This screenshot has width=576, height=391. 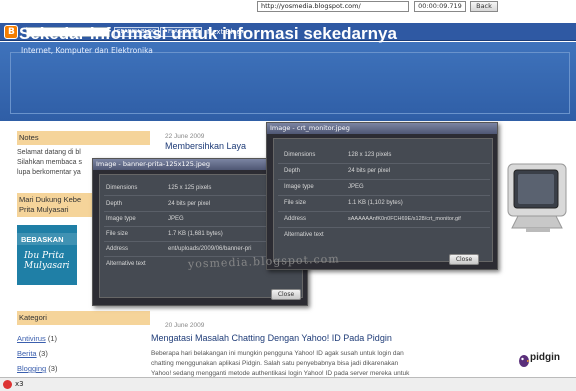 I want to click on post-title: Membersihkan Laya, so click(x=205, y=146).